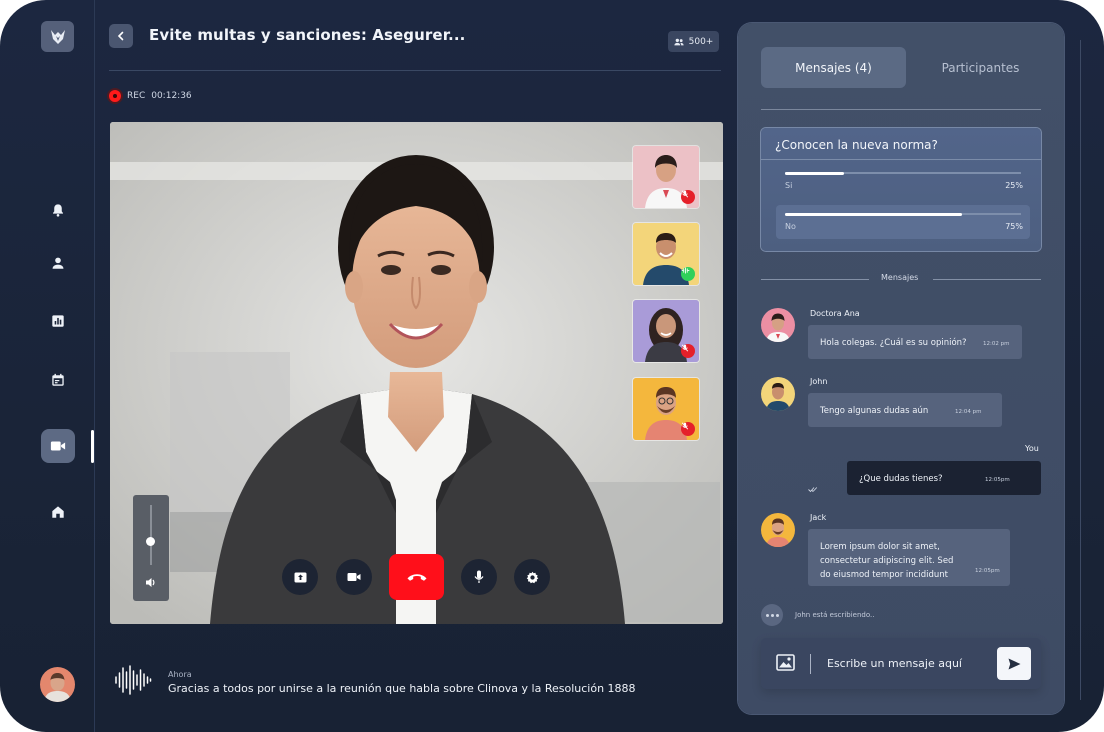 Image resolution: width=1104 pixels, height=732 pixels. What do you see at coordinates (415, 70) in the screenshot?
I see `header-divider` at bounding box center [415, 70].